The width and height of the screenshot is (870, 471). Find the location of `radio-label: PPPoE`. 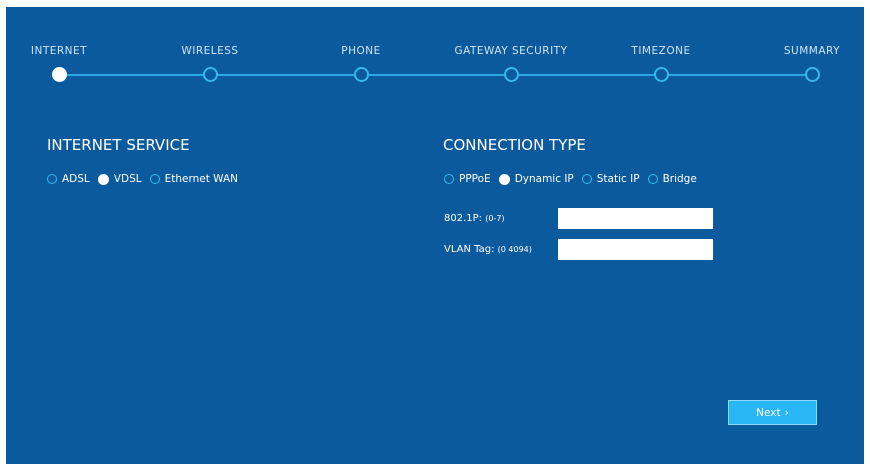

radio-label: PPPoE is located at coordinates (475, 179).